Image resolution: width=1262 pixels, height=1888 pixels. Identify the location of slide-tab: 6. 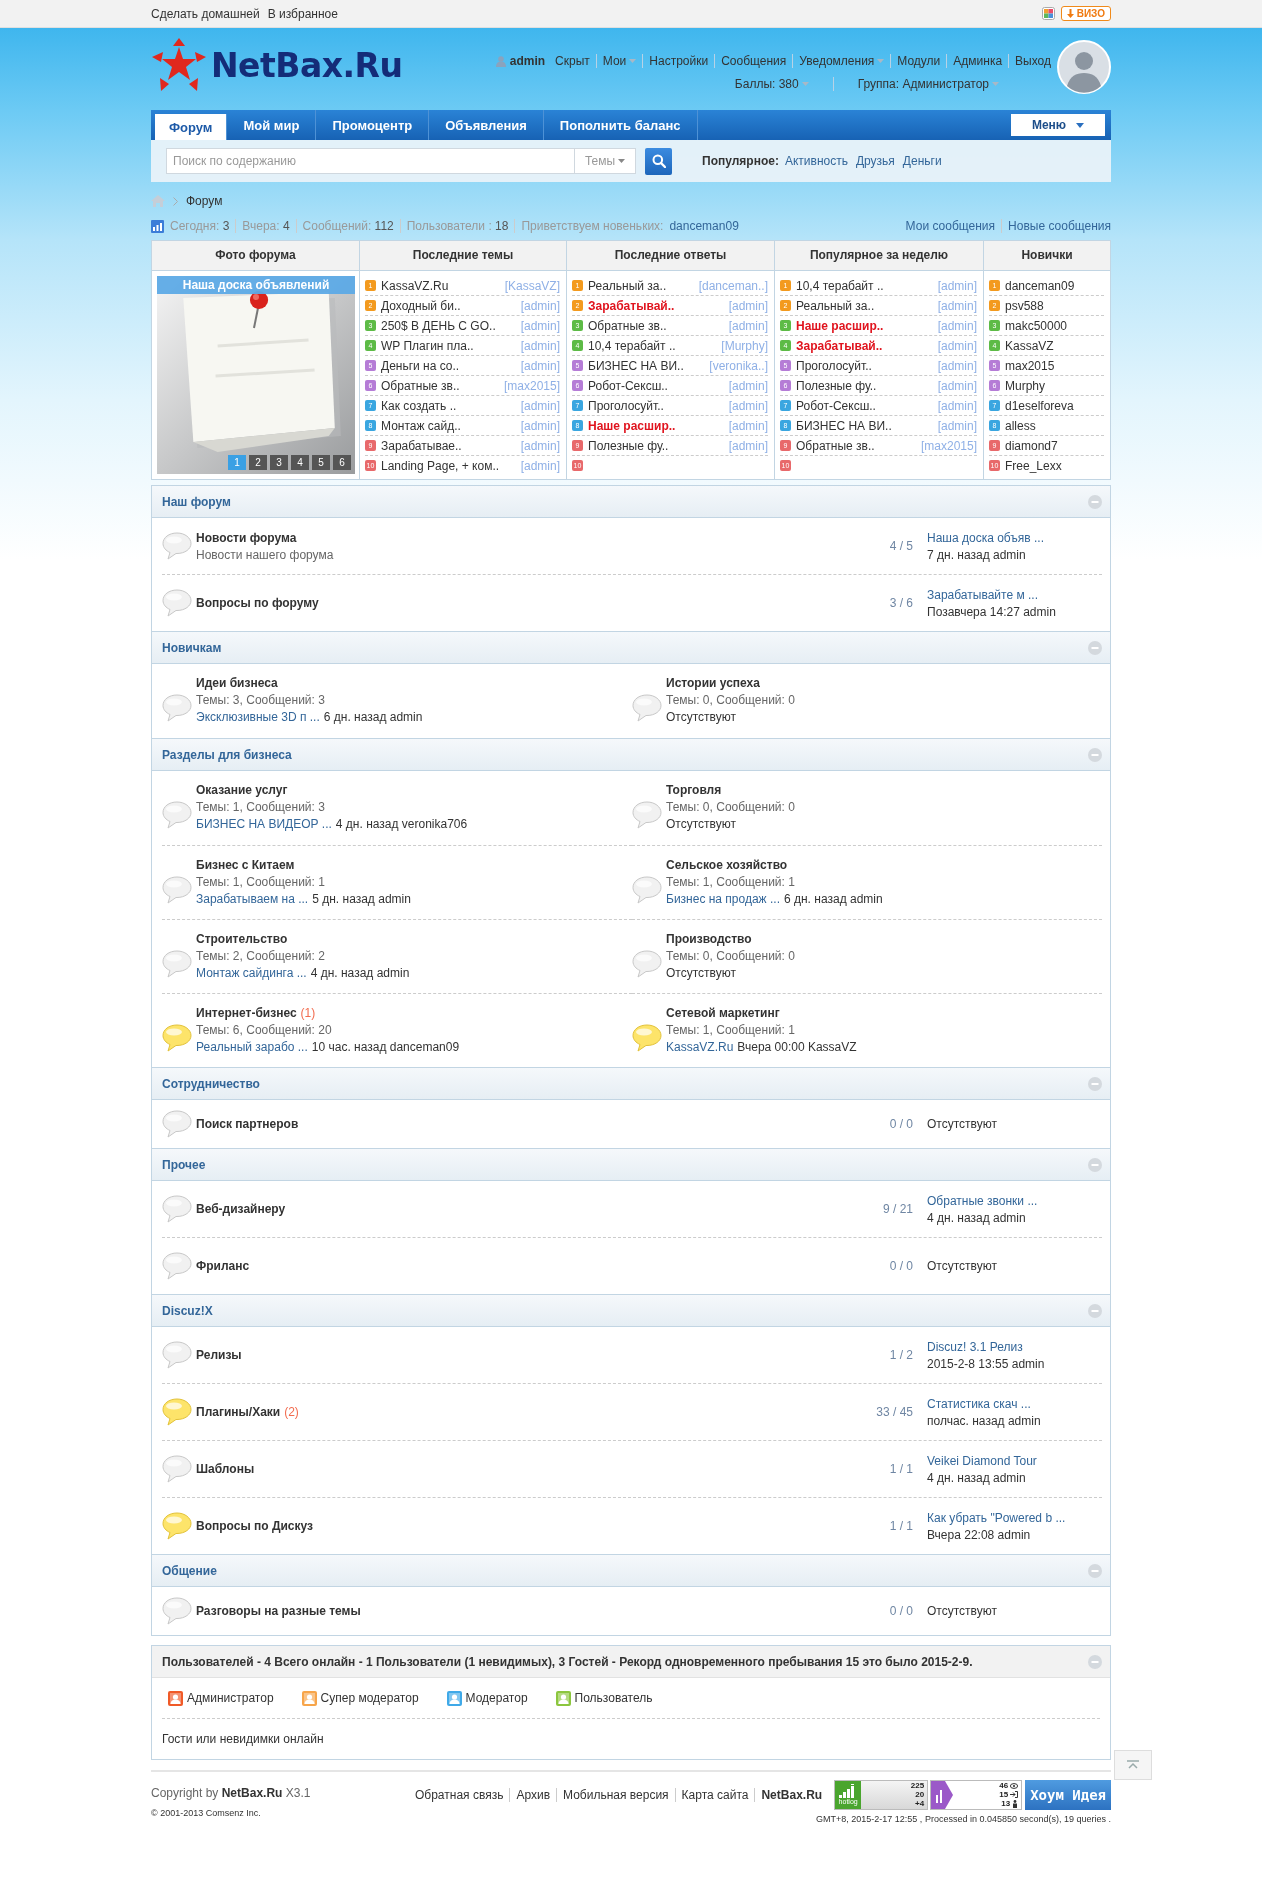
(342, 462).